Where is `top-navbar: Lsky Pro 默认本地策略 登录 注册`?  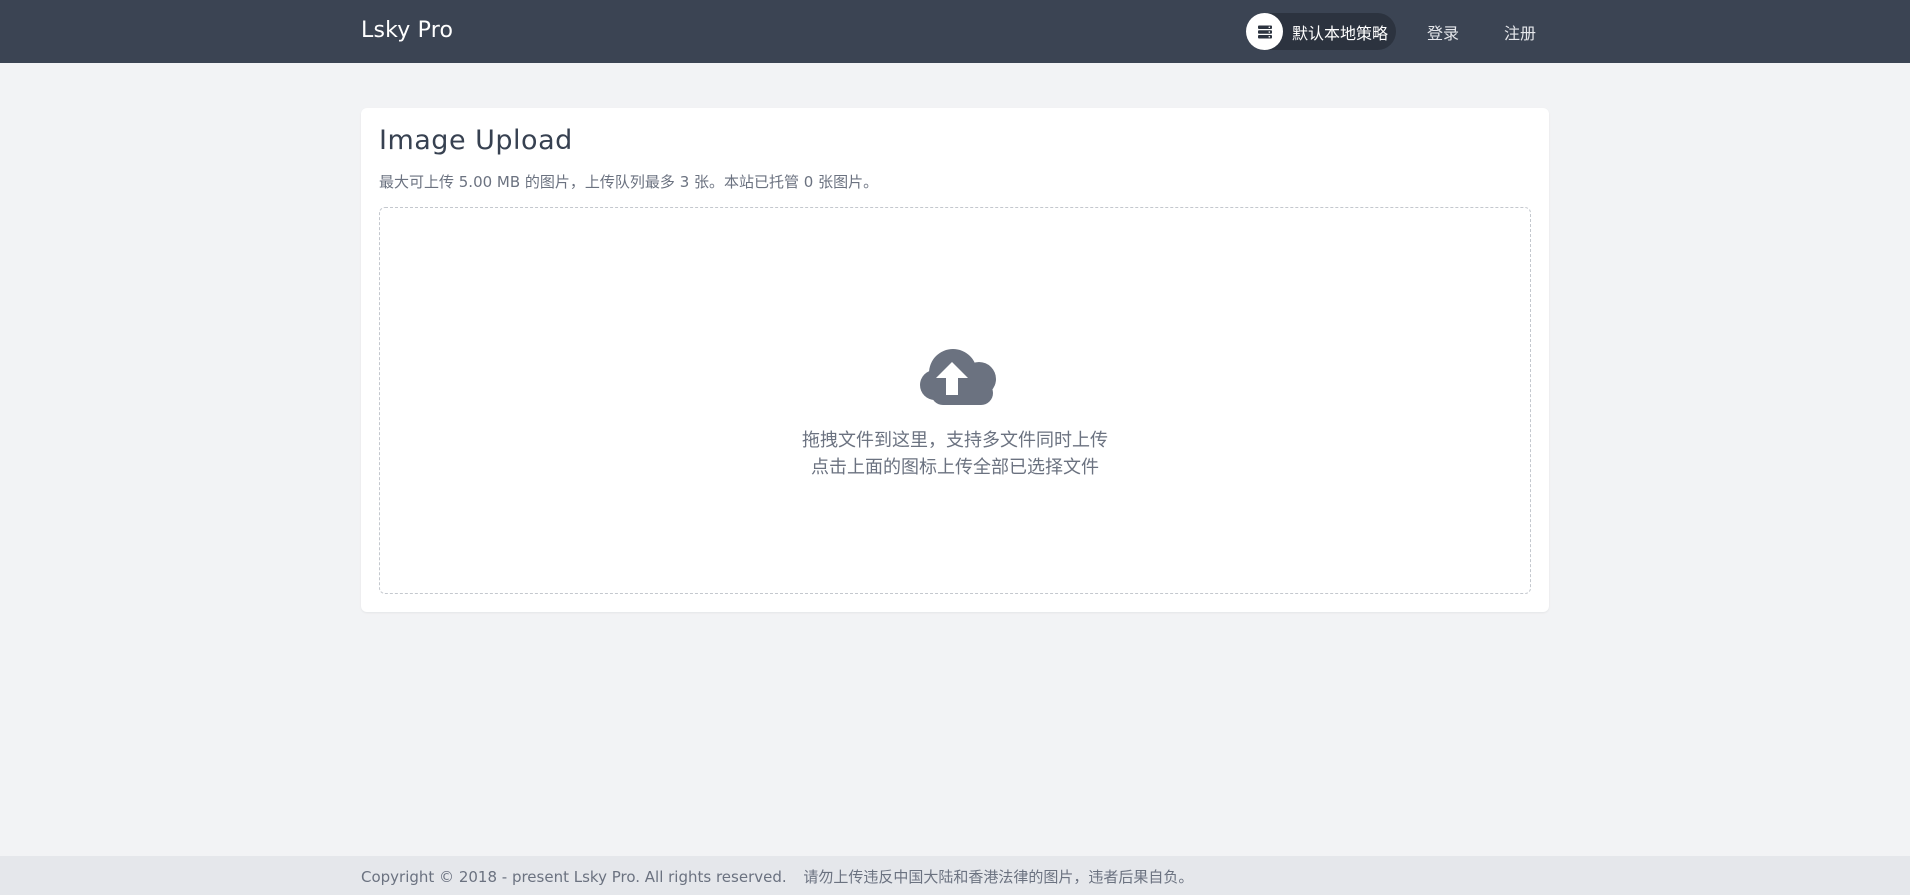 top-navbar: Lsky Pro 默认本地策略 登录 注册 is located at coordinates (955, 31).